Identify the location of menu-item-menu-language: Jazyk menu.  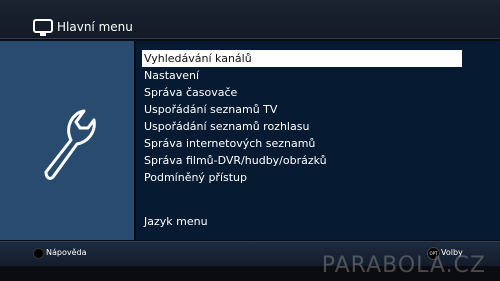
(302, 221).